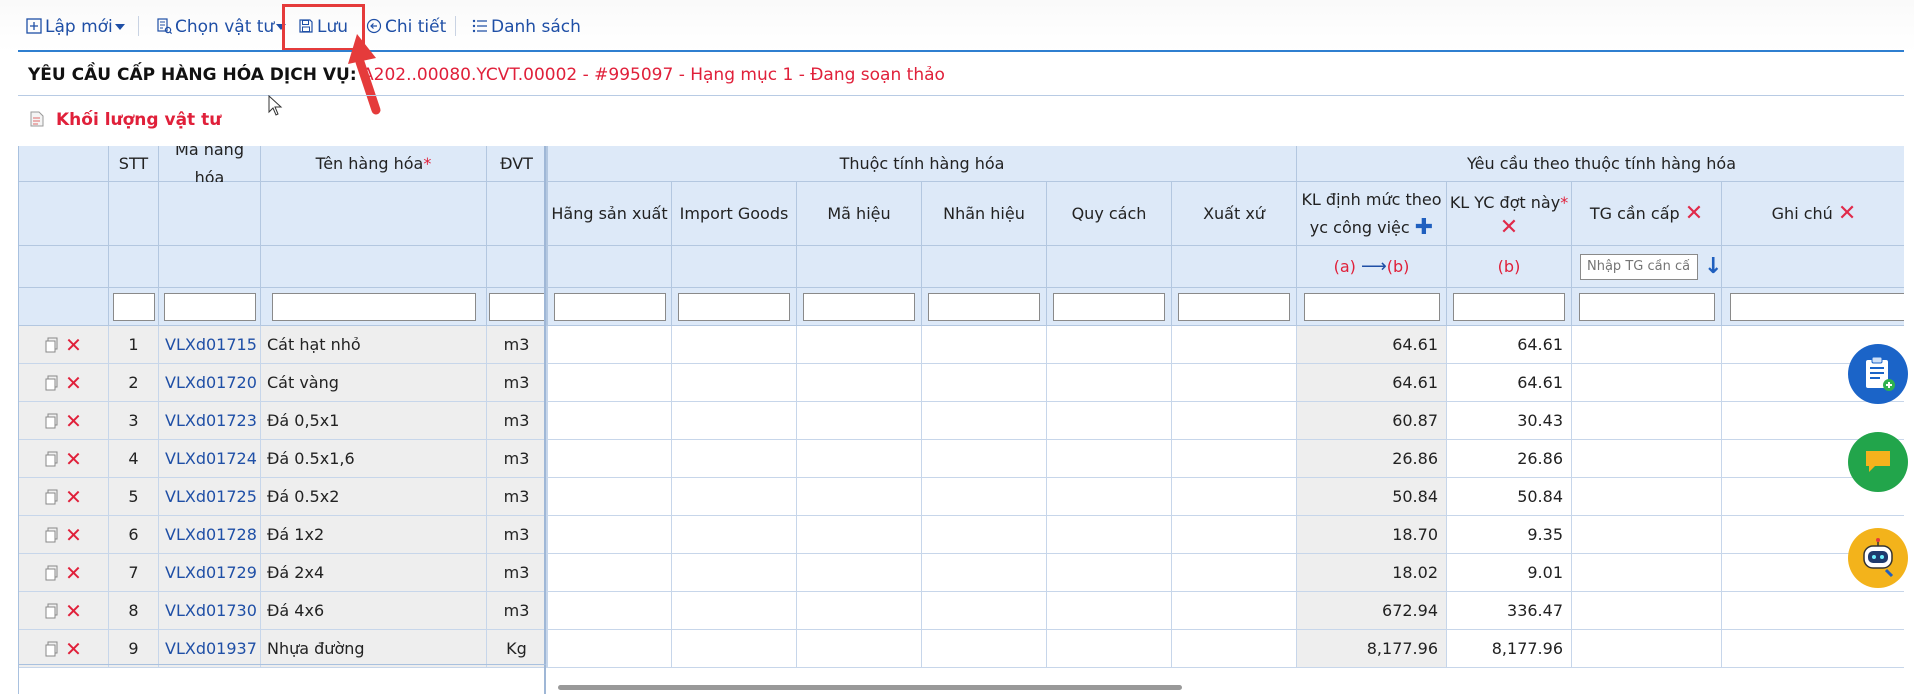 This screenshot has width=1914, height=694. I want to click on table-cell: VLXd01724, so click(210, 459).